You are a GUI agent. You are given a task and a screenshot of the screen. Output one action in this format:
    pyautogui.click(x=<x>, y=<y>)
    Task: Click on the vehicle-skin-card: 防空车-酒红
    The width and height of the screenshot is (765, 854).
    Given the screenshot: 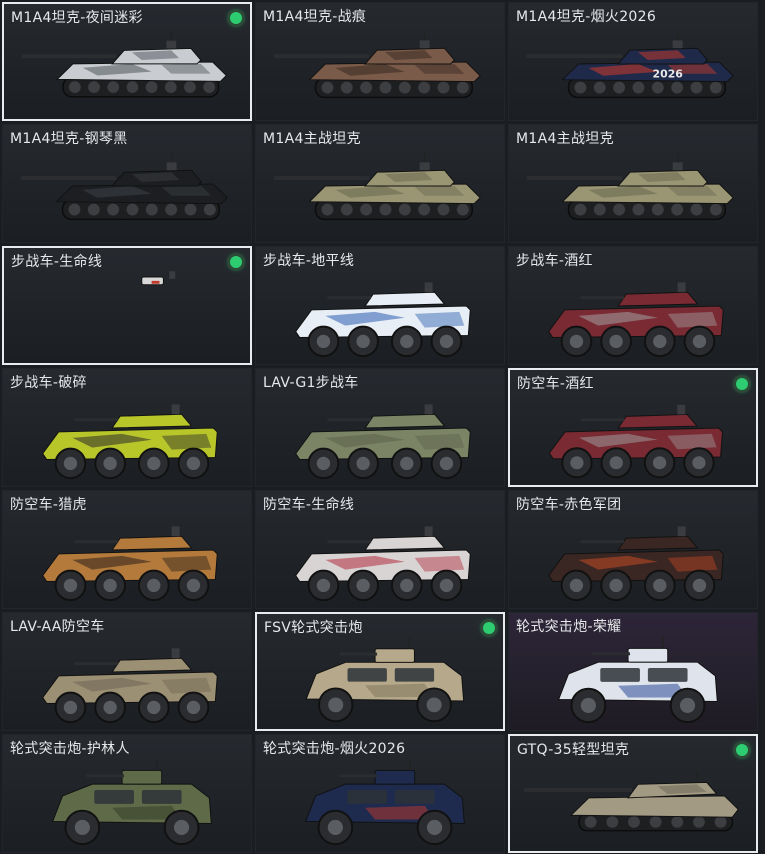 What is the action you would take?
    pyautogui.click(x=633, y=427)
    